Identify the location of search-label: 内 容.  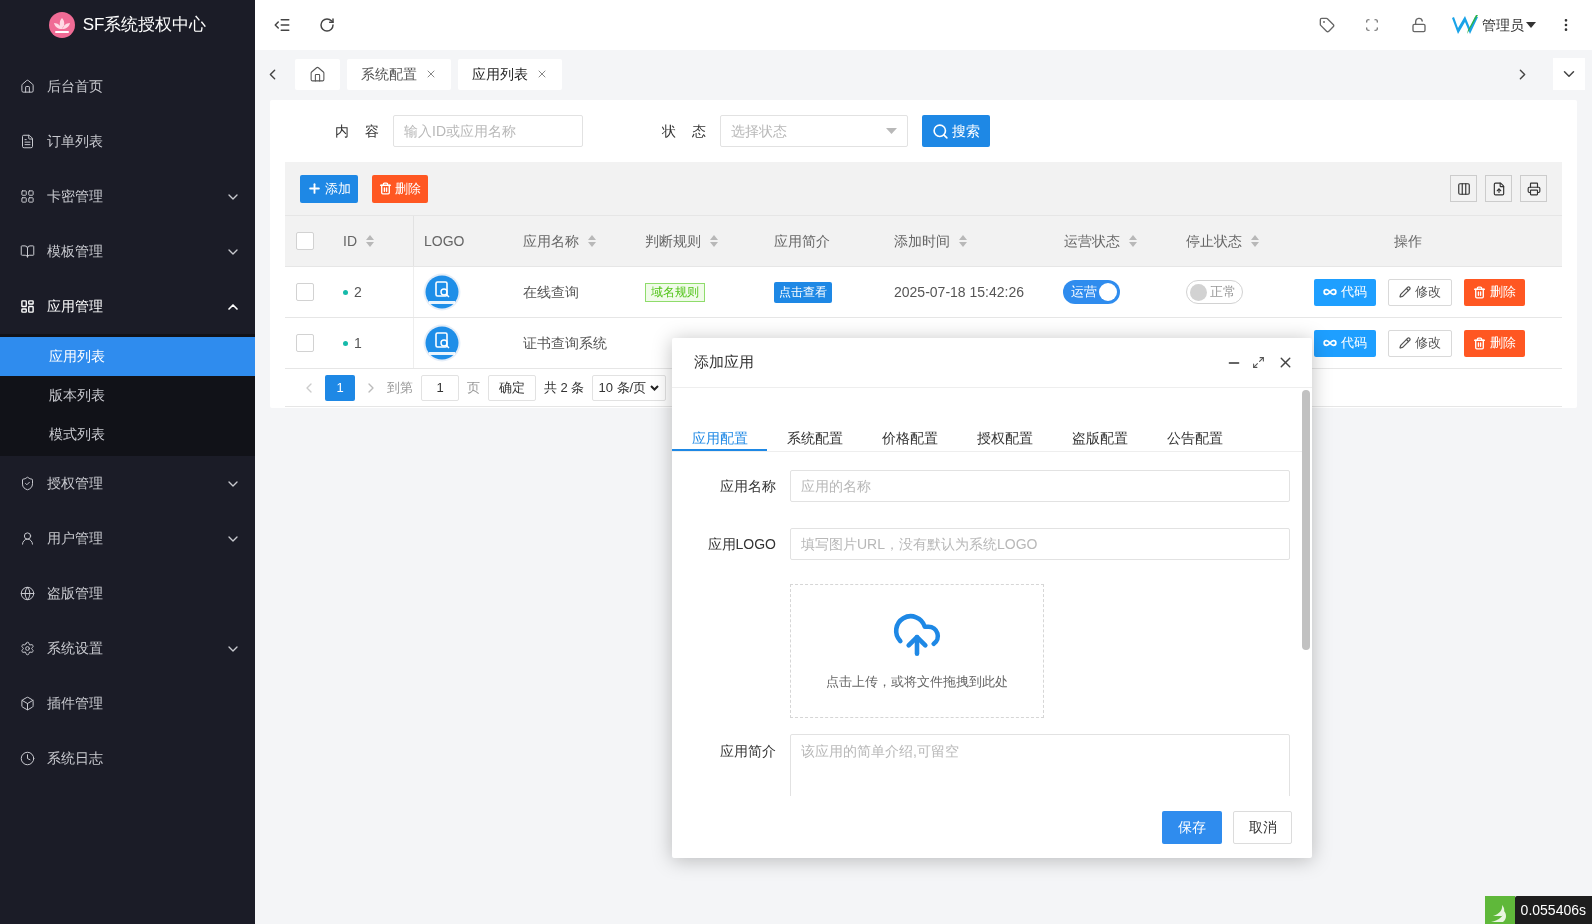
(357, 131).